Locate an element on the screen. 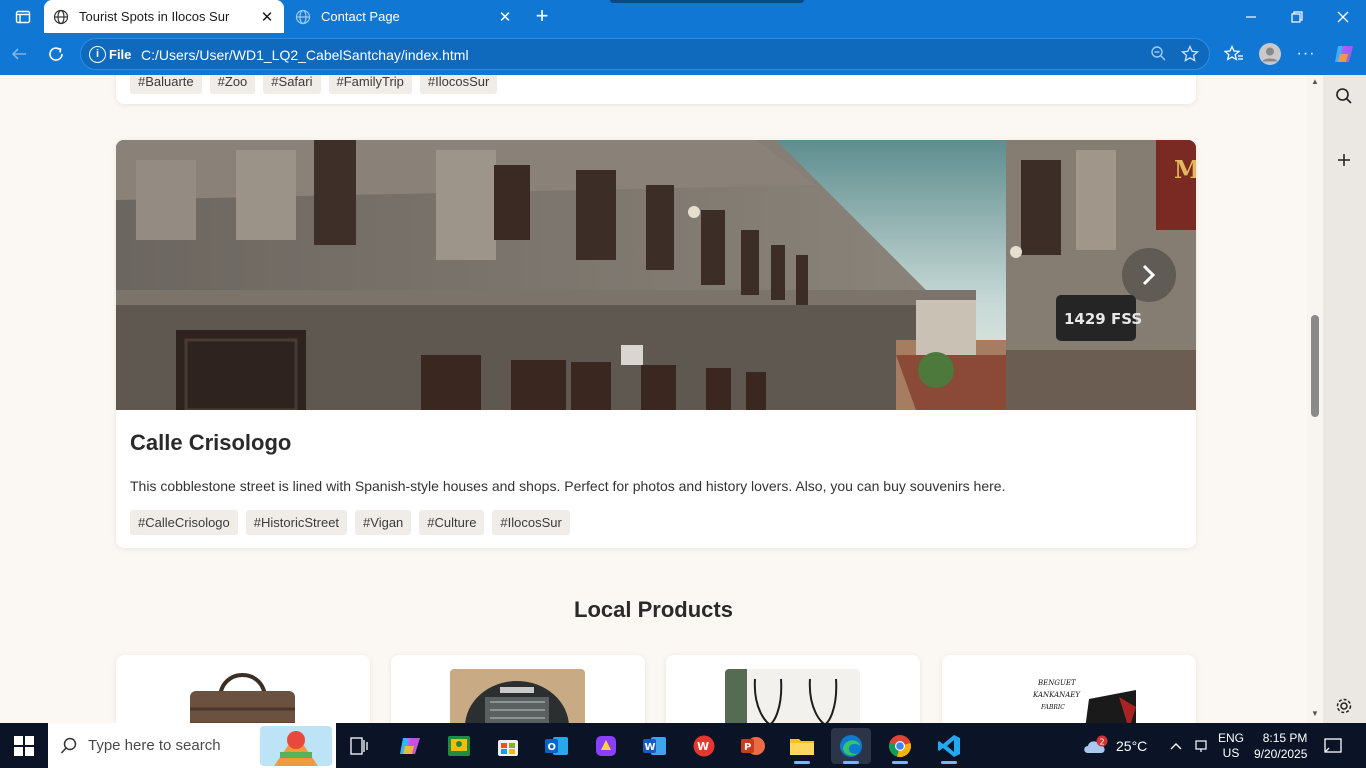  back-button is located at coordinates (19, 54).